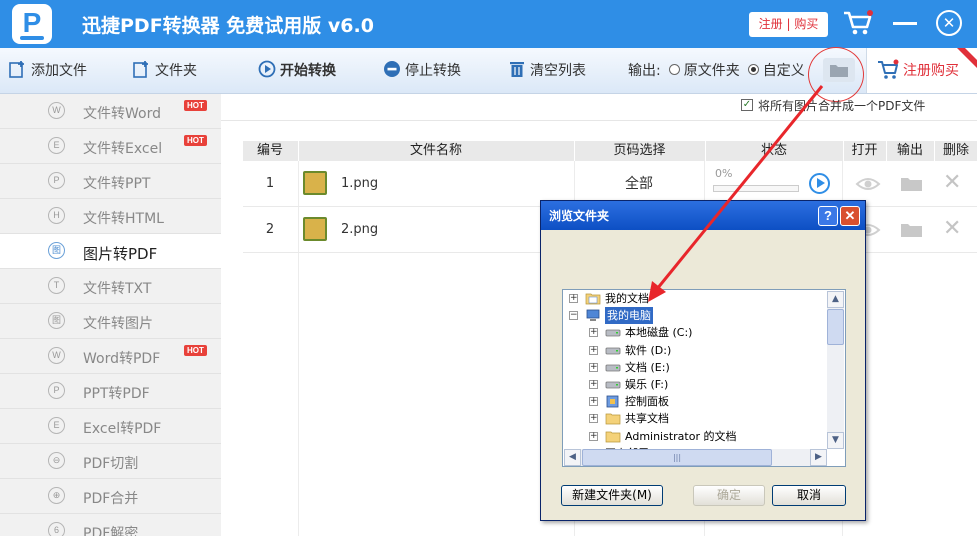  I want to click on dialog-help-button: ?, so click(828, 216).